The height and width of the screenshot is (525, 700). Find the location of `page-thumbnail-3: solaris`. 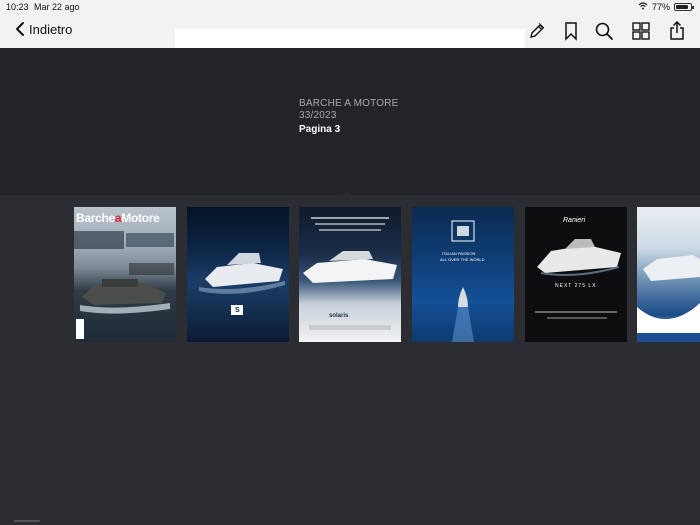

page-thumbnail-3: solaris is located at coordinates (350, 274).